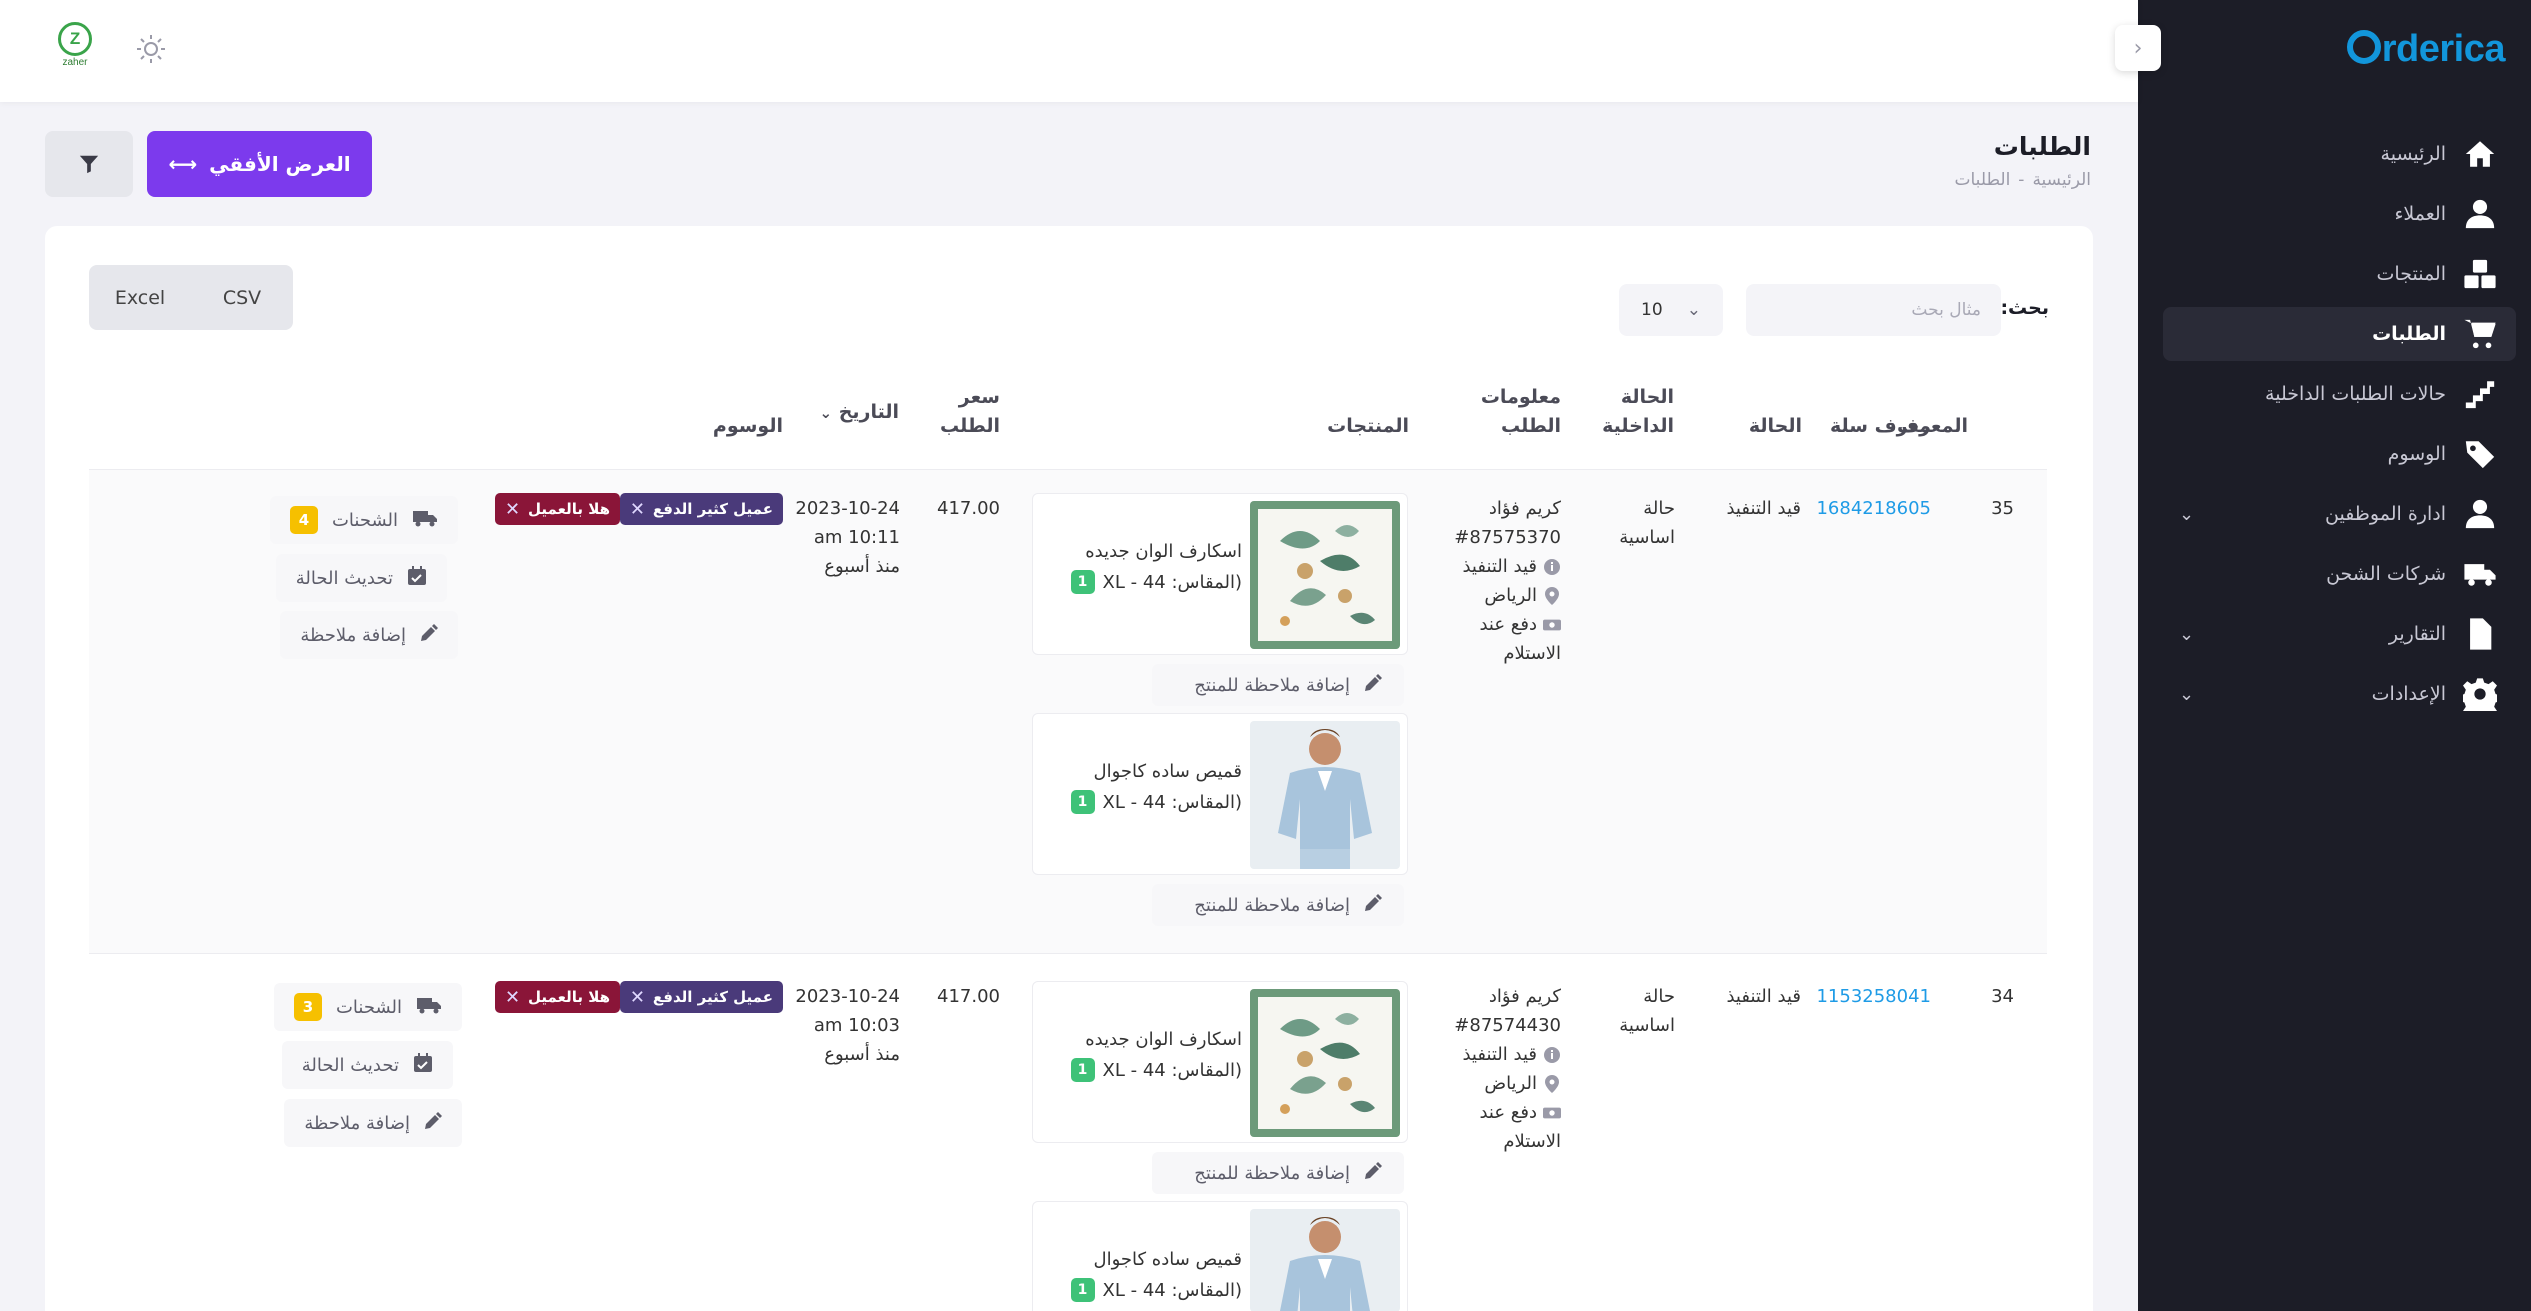  Describe the element at coordinates (89, 164) in the screenshot. I see `filter-button` at that location.